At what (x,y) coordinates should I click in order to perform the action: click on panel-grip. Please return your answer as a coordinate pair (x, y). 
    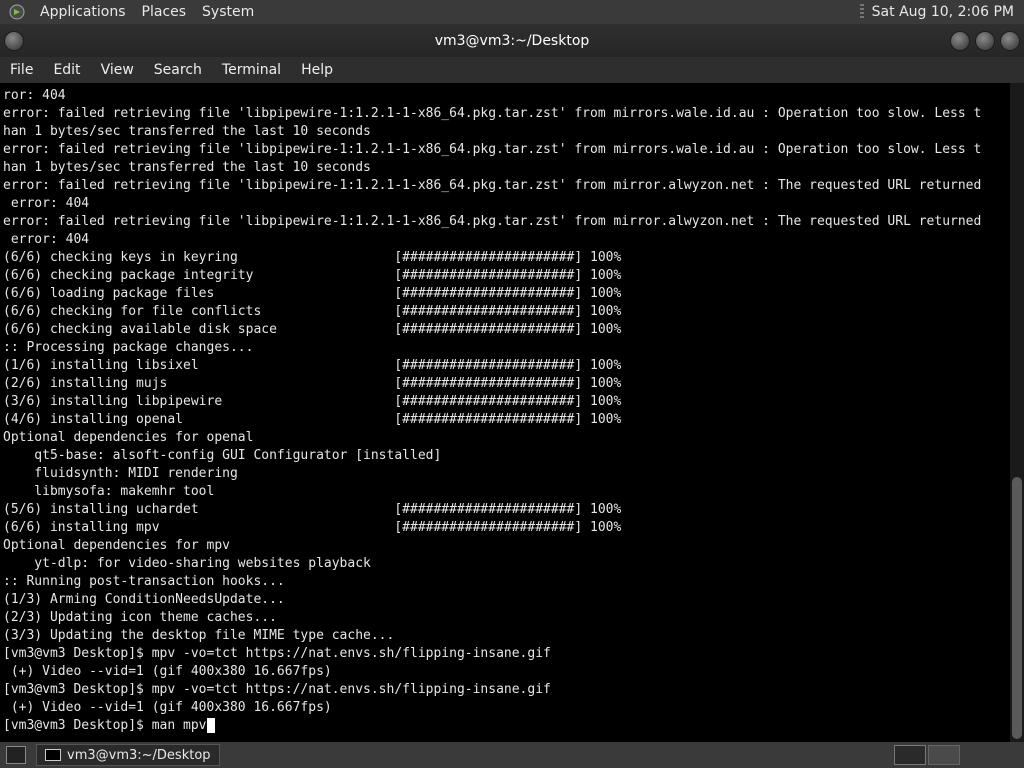
    Looking at the image, I should click on (861, 12).